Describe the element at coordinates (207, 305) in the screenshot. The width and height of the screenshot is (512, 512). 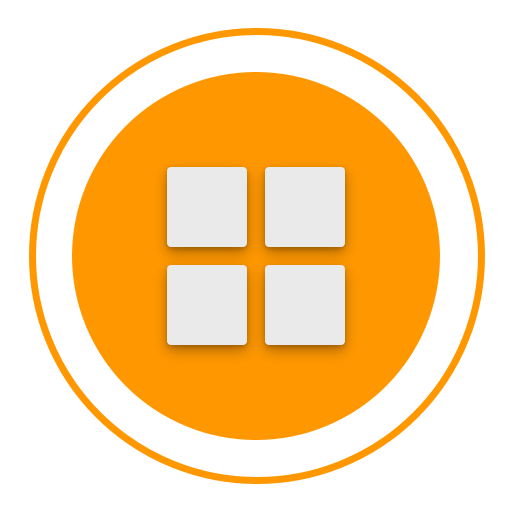
I see `grid-tile-bottom-left` at that location.